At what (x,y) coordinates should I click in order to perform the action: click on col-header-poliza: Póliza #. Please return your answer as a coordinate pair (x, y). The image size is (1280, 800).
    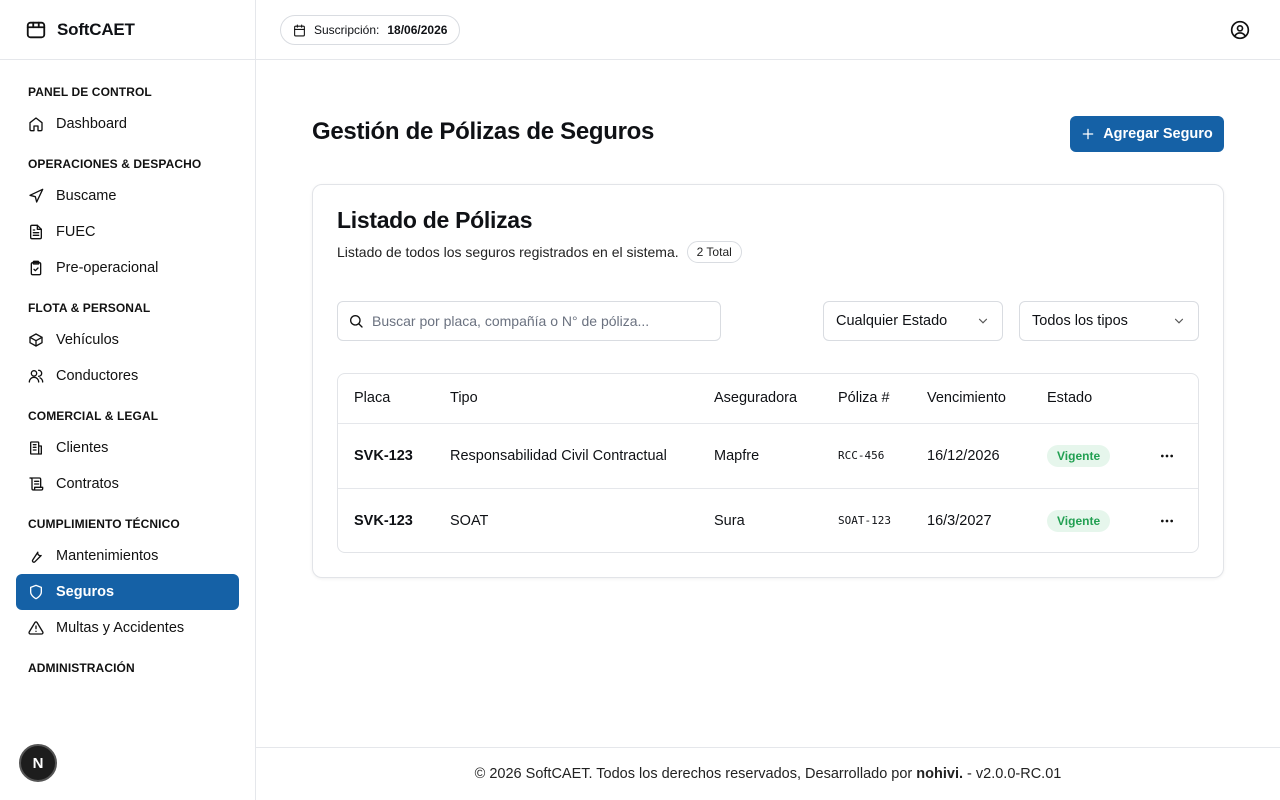
    Looking at the image, I should click on (866, 399).